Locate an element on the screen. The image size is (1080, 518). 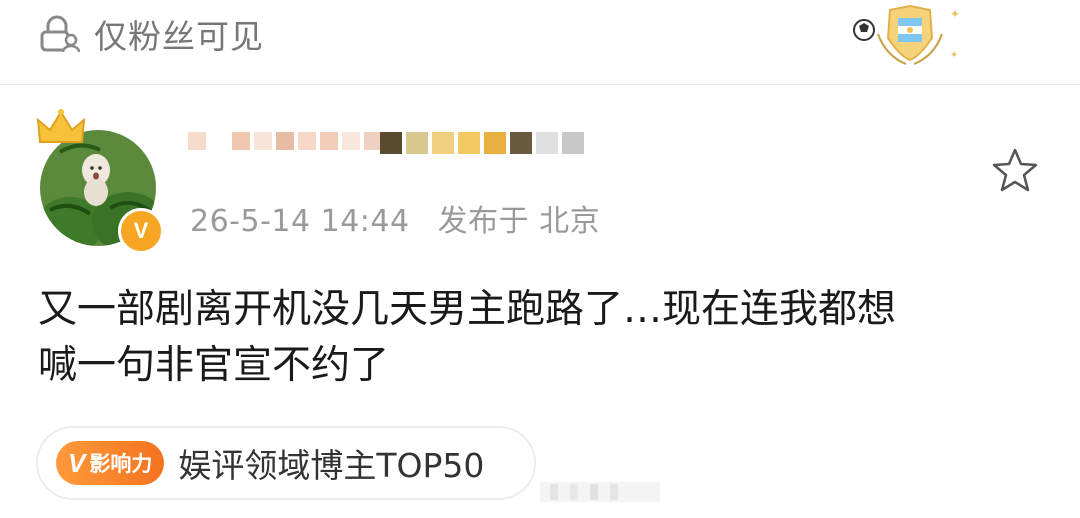
post-location: 发布于 北京 is located at coordinates (519, 221).